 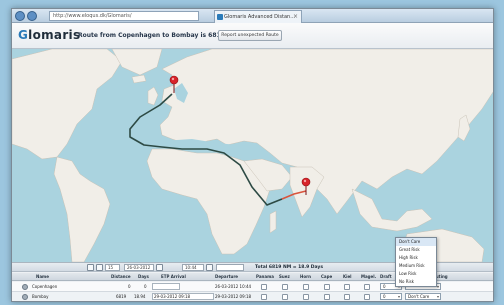 I want to click on route-total: Total 6819 NM = 18.9 Days, so click(x=289, y=267).